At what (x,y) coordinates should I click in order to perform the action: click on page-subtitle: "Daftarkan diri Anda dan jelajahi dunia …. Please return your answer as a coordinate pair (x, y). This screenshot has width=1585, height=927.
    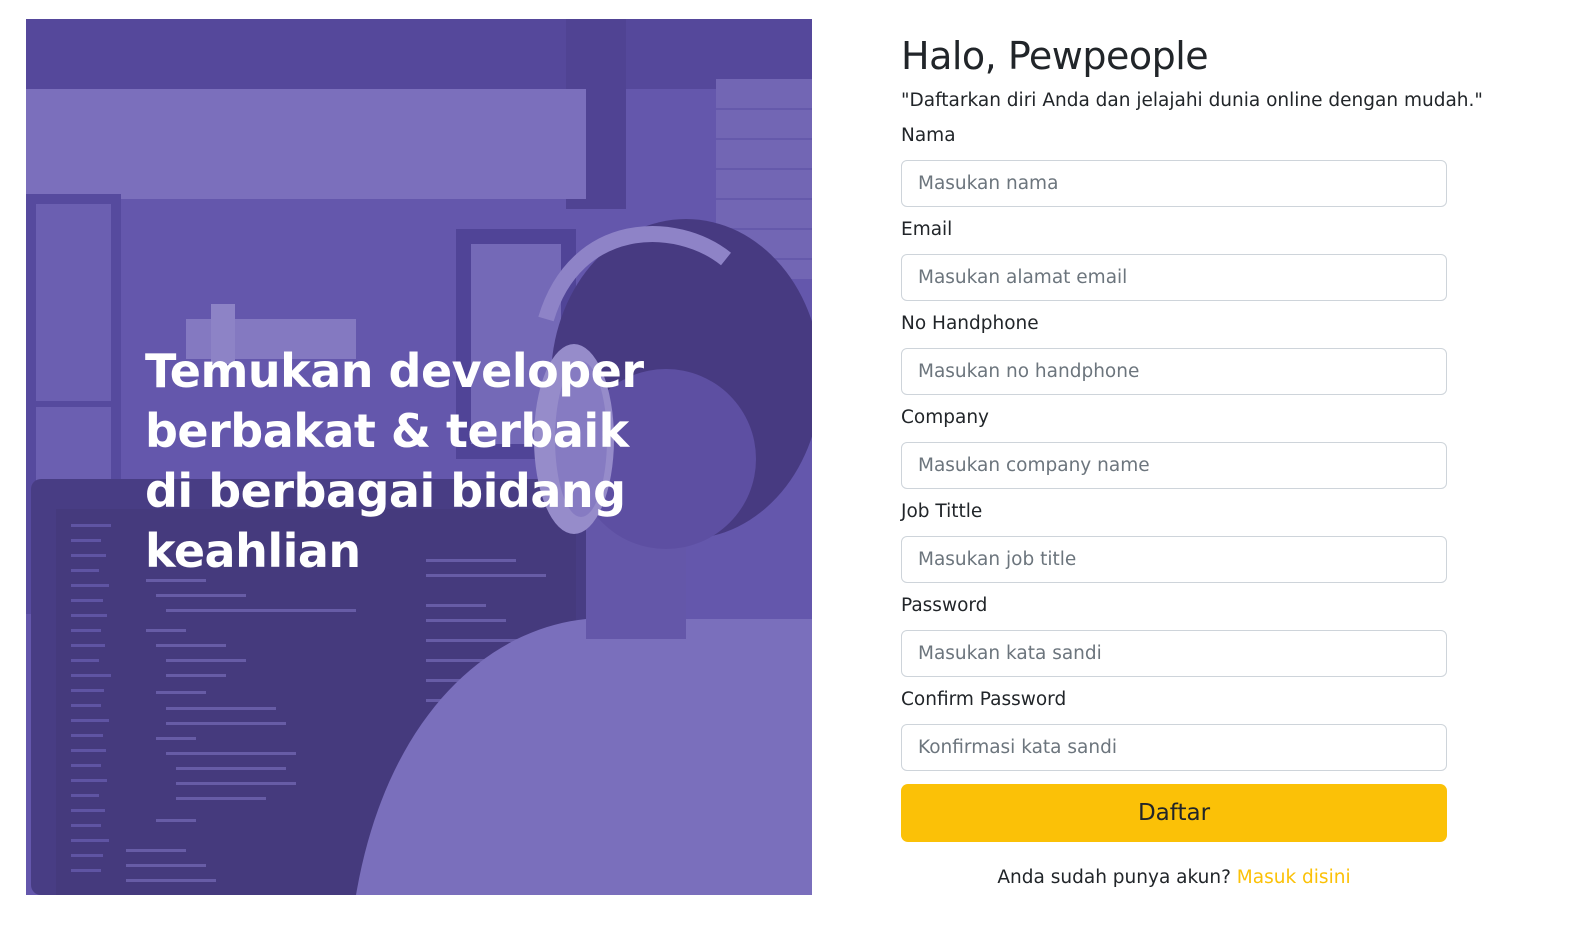
    Looking at the image, I should click on (1192, 100).